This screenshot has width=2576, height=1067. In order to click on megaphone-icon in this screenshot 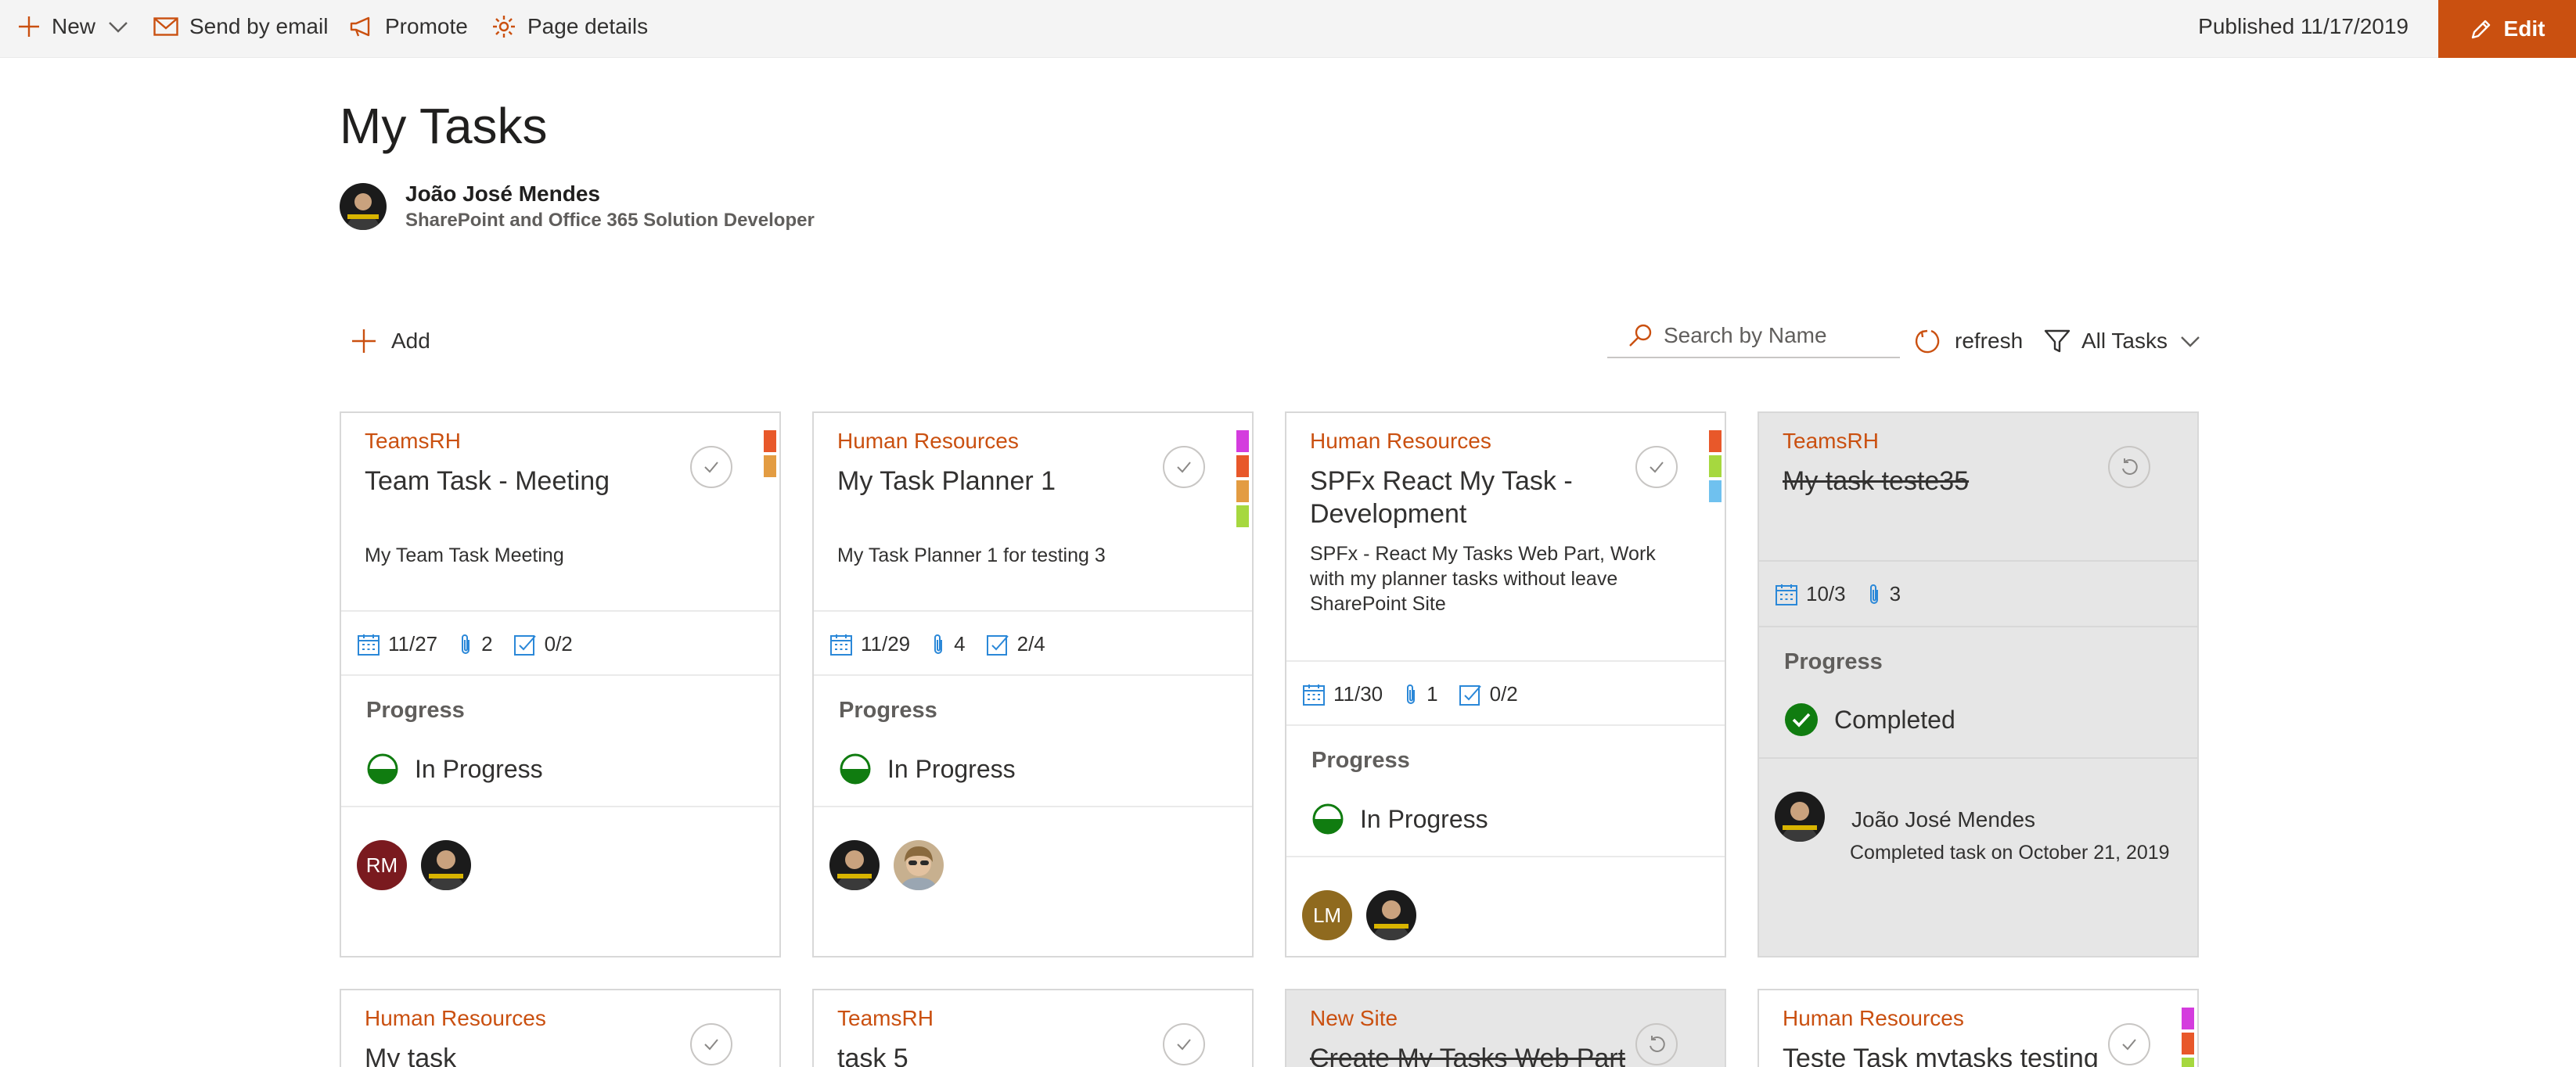, I will do `click(360, 26)`.